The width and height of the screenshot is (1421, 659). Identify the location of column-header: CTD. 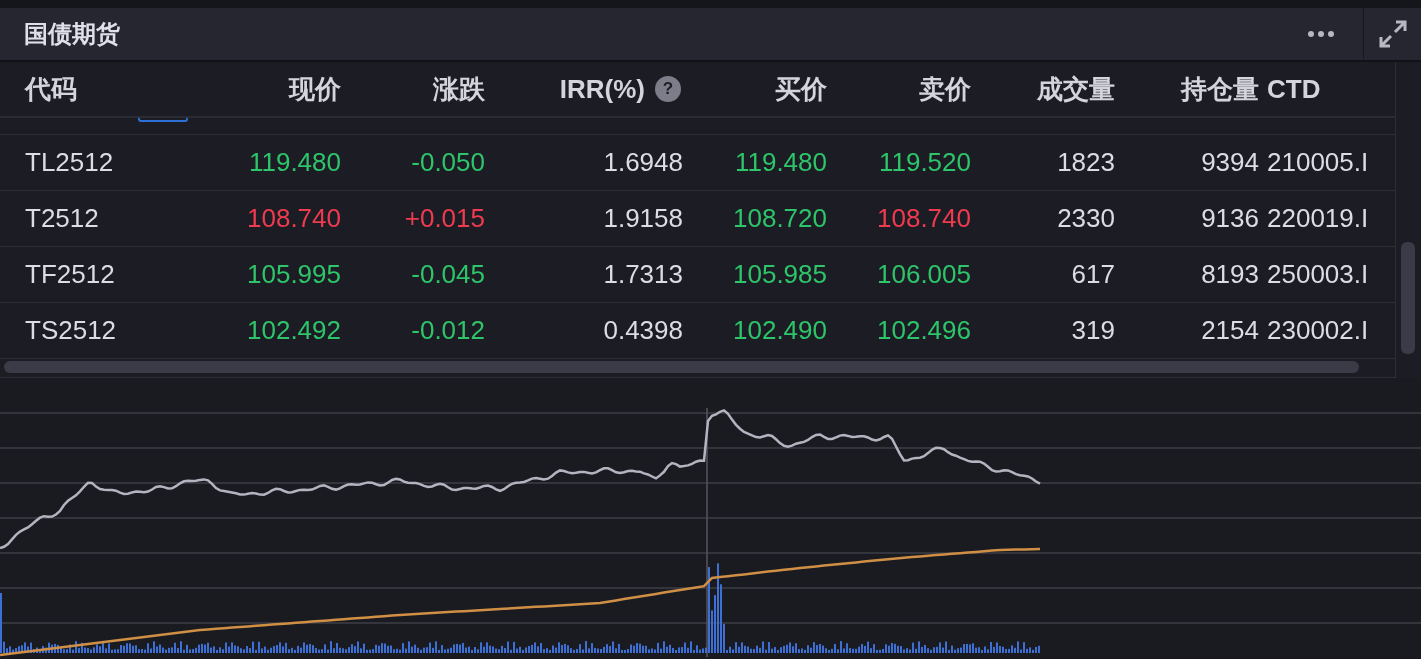
(1294, 89).